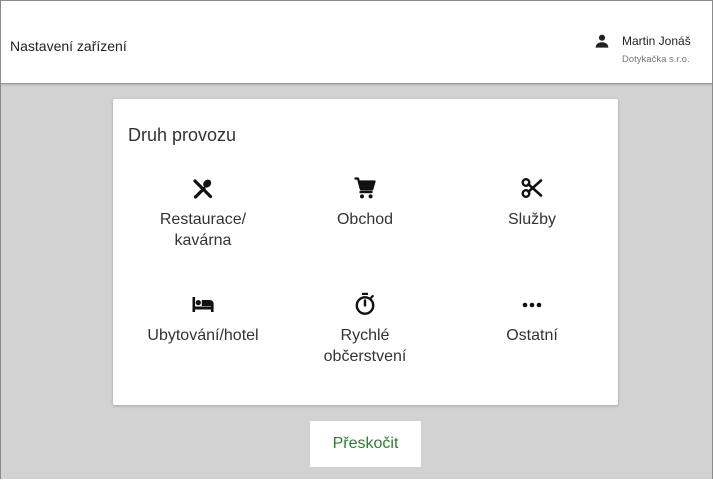 This screenshot has width=713, height=480. What do you see at coordinates (532, 305) in the screenshot?
I see `more-horizontal-icon` at bounding box center [532, 305].